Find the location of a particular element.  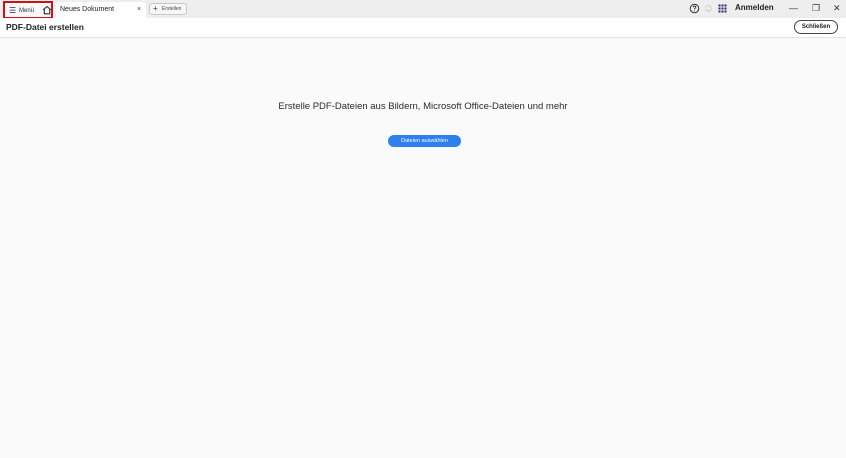

create-tab-button: + Erstellen is located at coordinates (168, 9).